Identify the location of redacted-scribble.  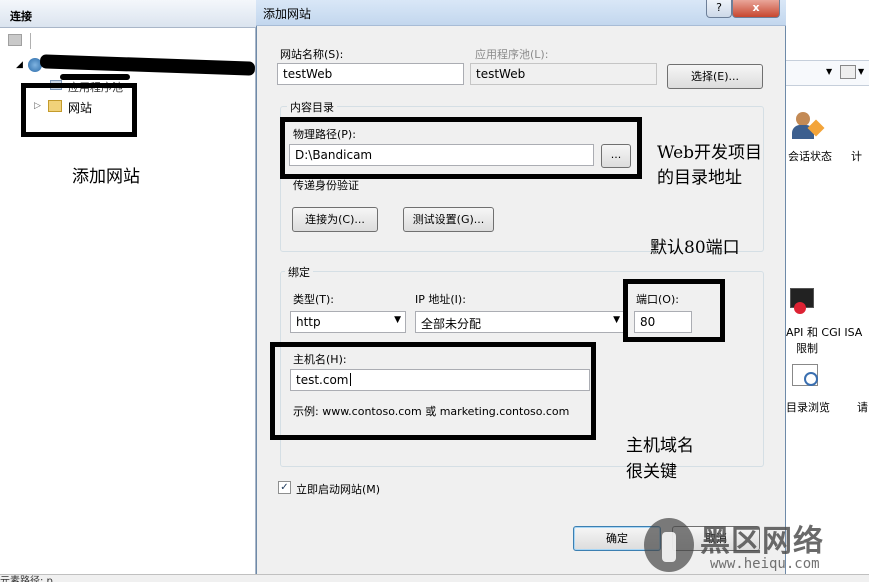
(95, 77).